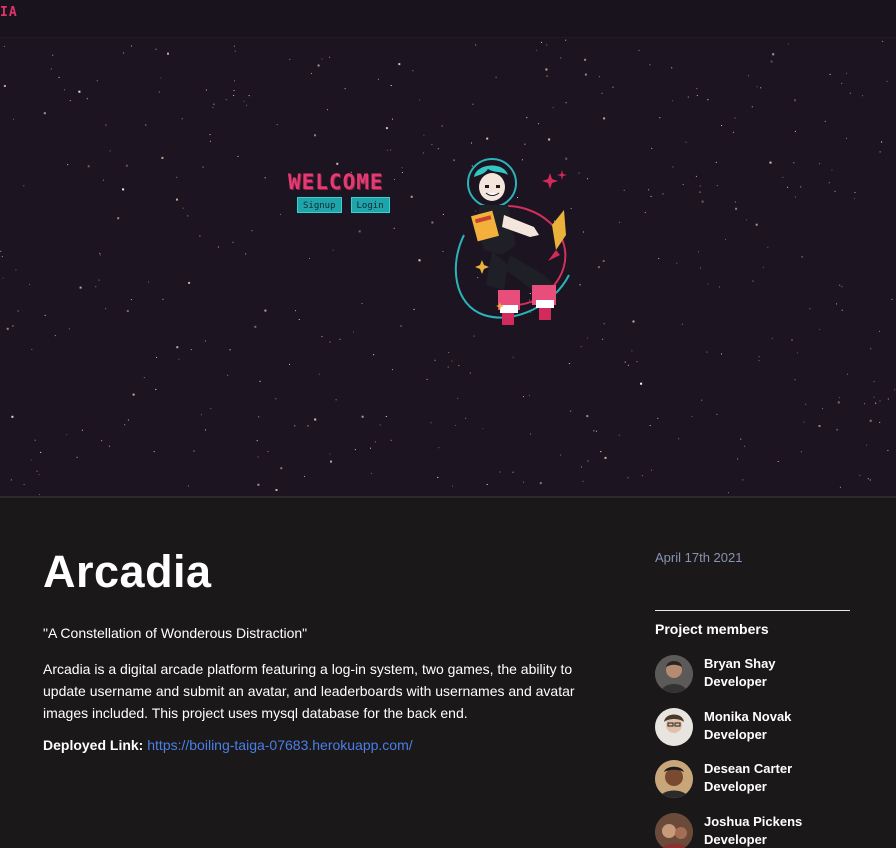 The width and height of the screenshot is (896, 848). What do you see at coordinates (370, 205) in the screenshot?
I see `login-button: Login` at bounding box center [370, 205].